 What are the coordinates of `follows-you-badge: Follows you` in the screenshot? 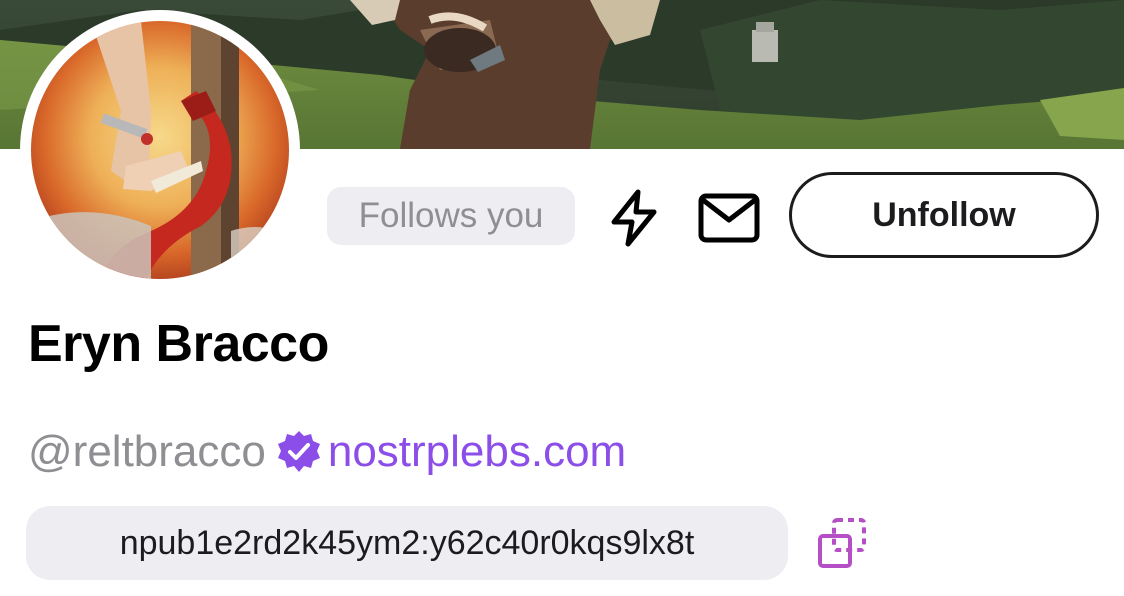 It's located at (451, 216).